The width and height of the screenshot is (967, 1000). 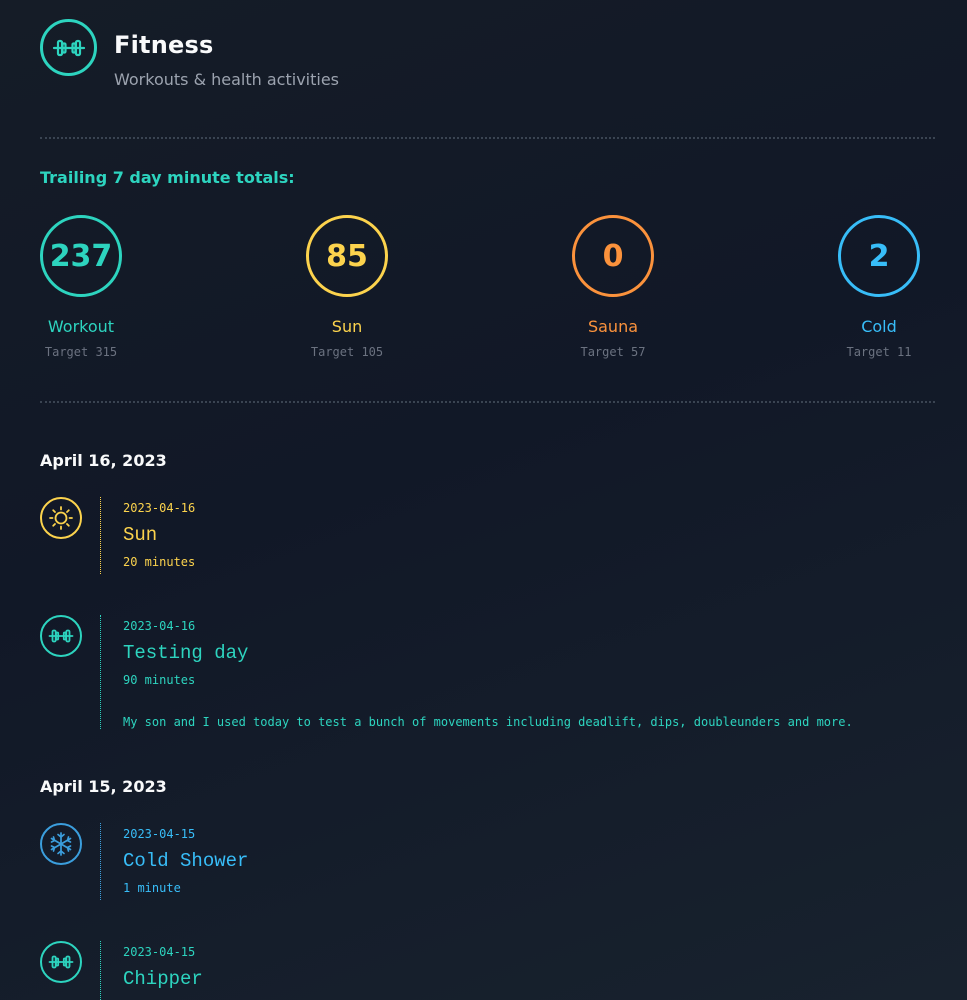 I want to click on stat-target: Target 57, so click(x=613, y=352).